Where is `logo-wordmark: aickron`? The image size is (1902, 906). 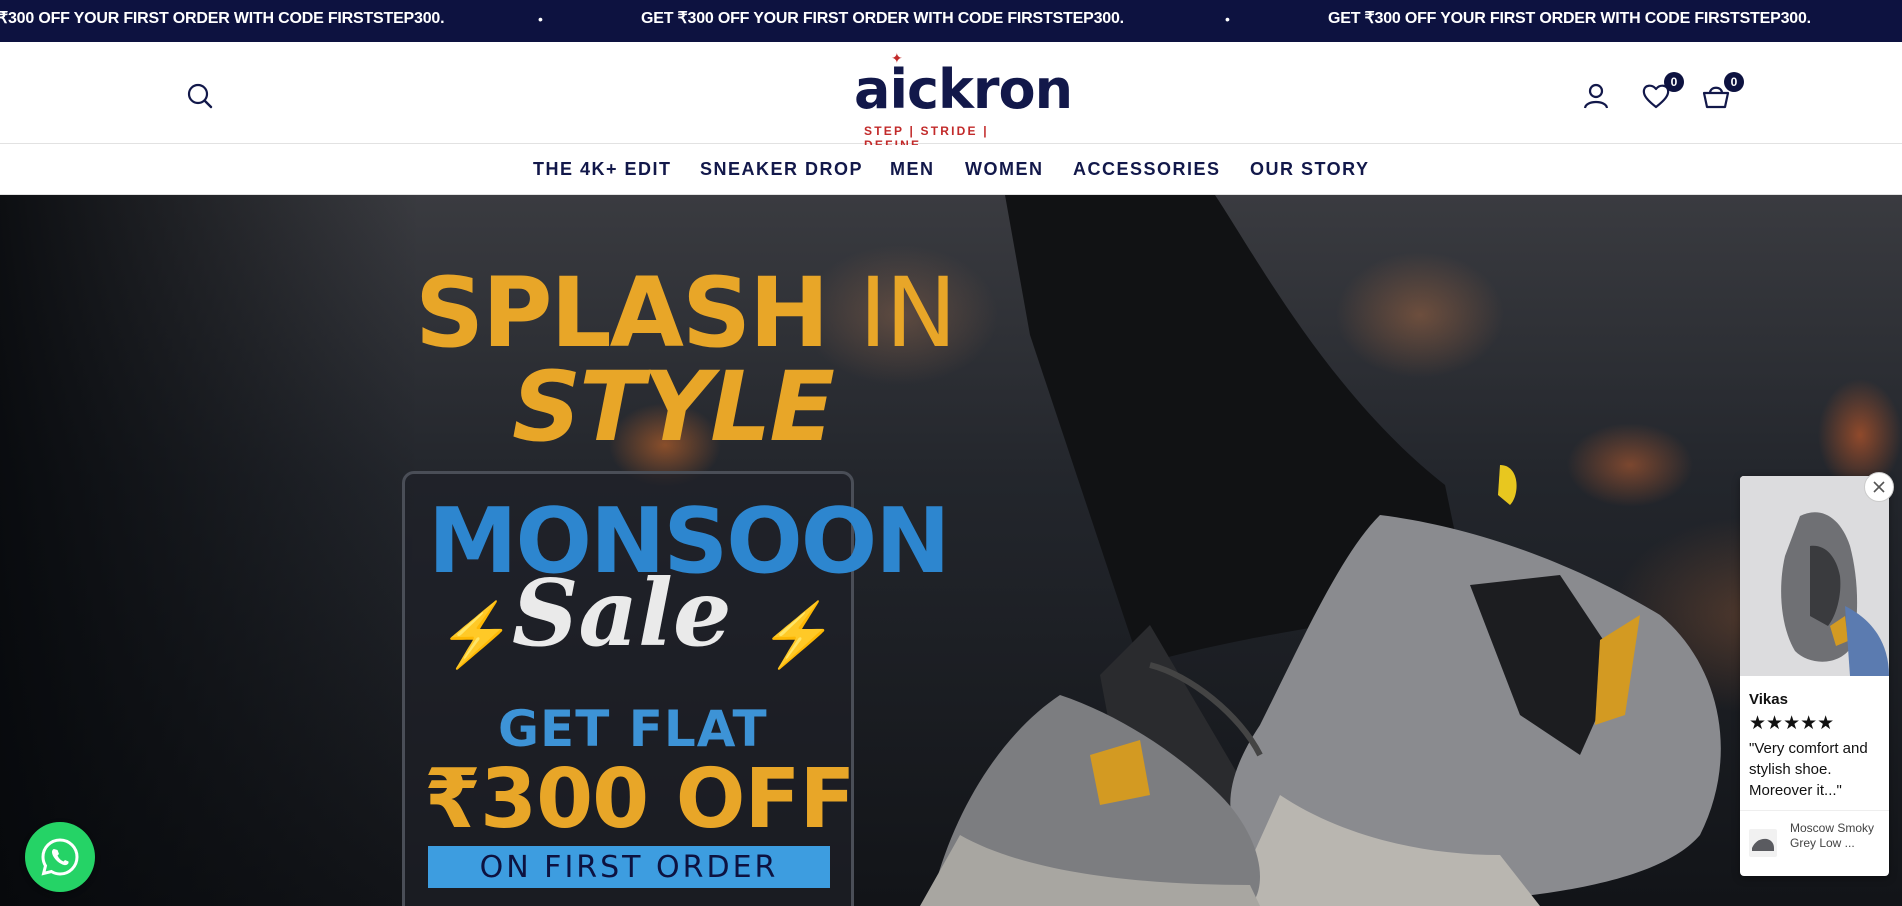
logo-wordmark: aickron is located at coordinates (963, 89).